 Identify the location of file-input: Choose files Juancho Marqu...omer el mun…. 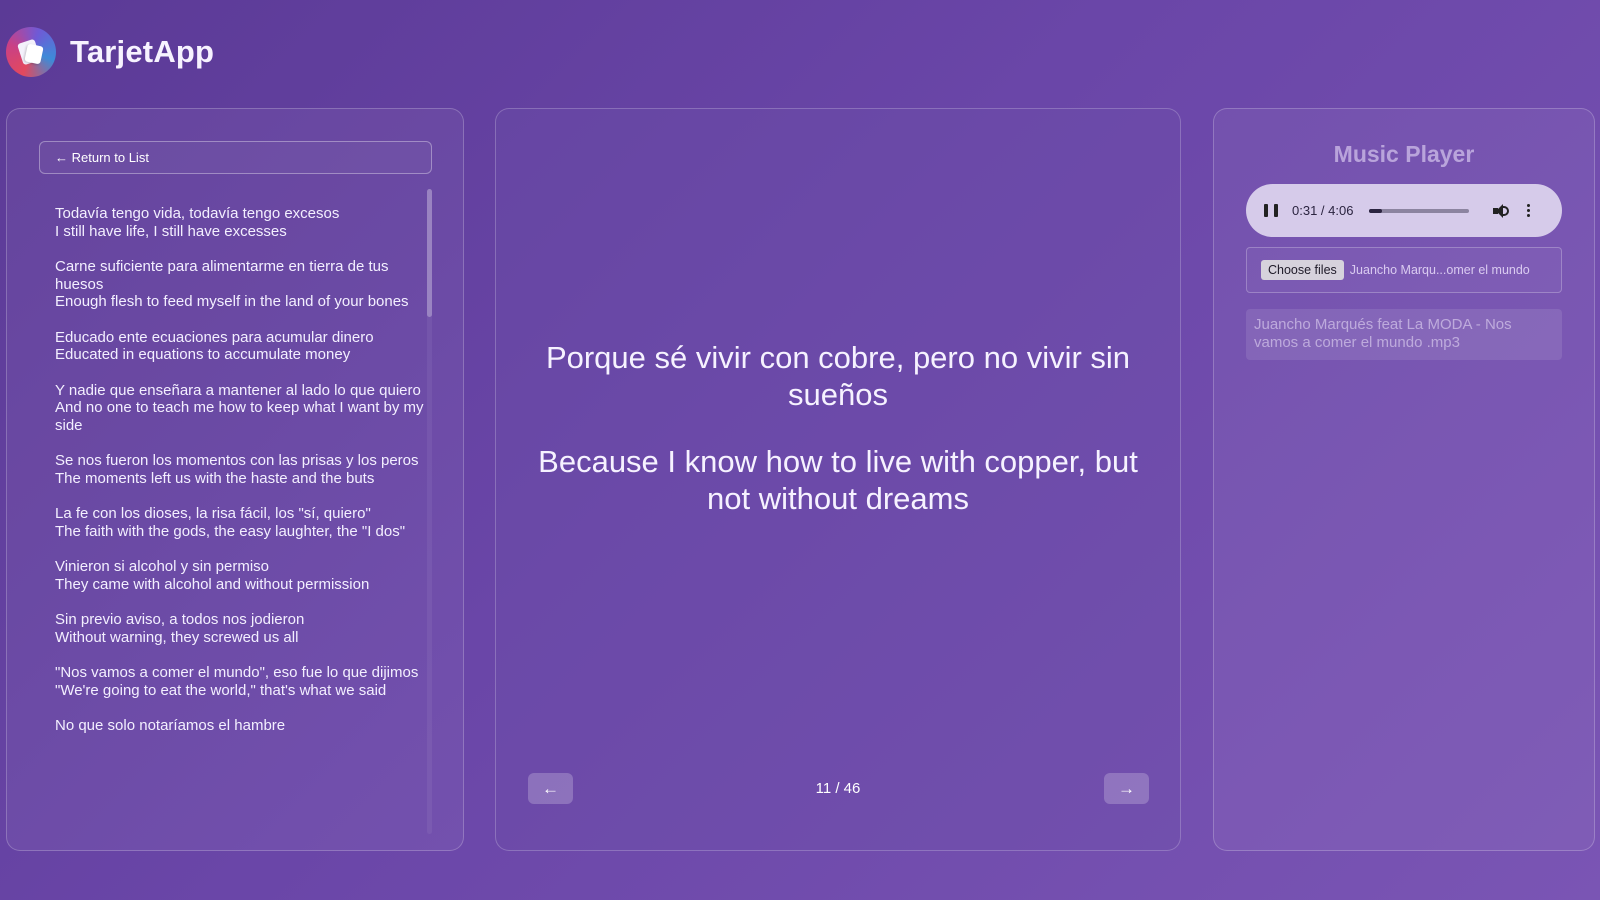
(1404, 270).